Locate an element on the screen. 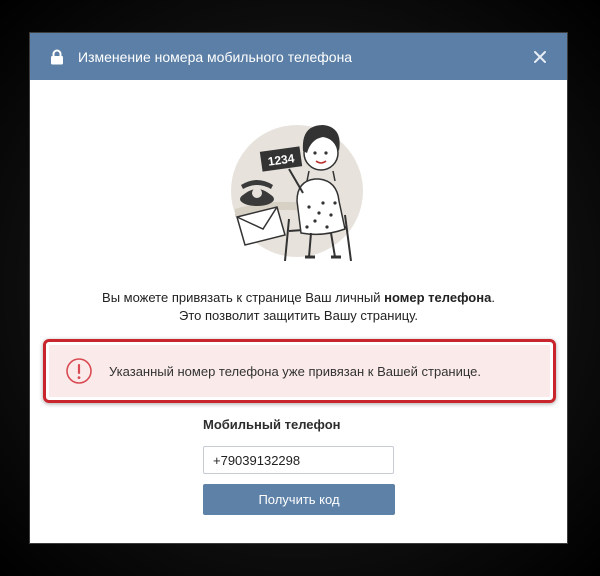 The image size is (600, 576). dialog-title: Изменение номера мобильного телефона is located at coordinates (215, 56).